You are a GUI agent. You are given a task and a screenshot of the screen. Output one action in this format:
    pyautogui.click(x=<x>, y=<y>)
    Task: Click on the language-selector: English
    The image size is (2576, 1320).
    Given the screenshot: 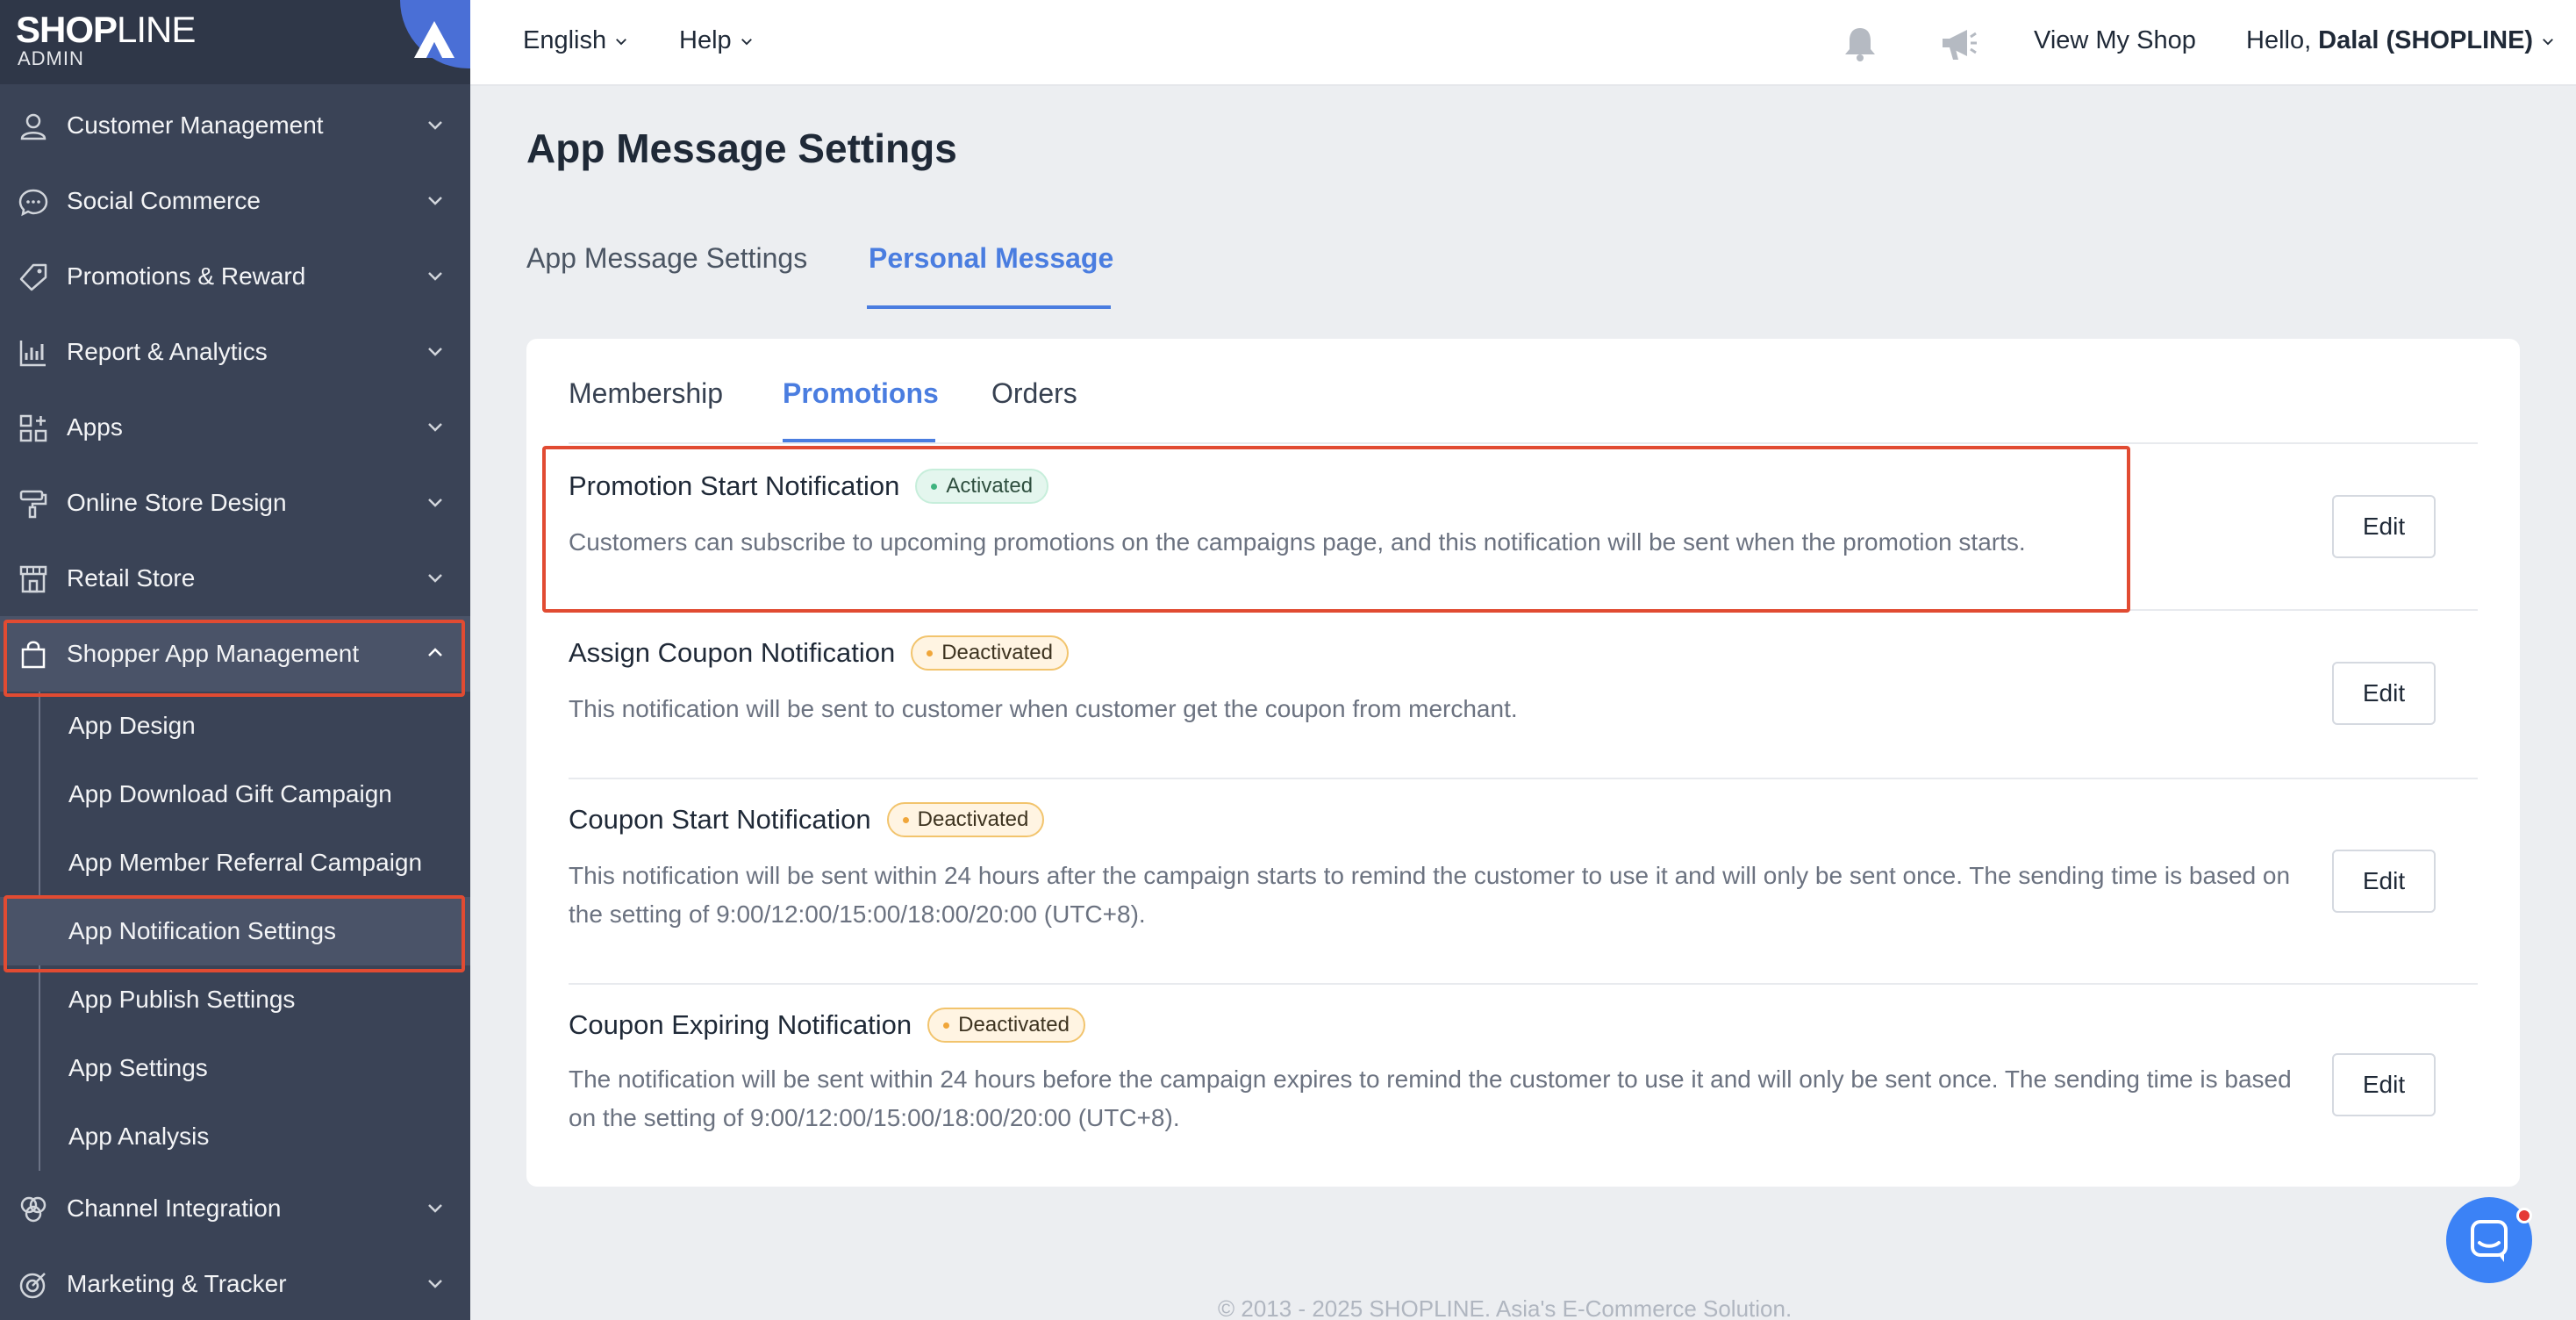 What is the action you would take?
    pyautogui.click(x=576, y=40)
    